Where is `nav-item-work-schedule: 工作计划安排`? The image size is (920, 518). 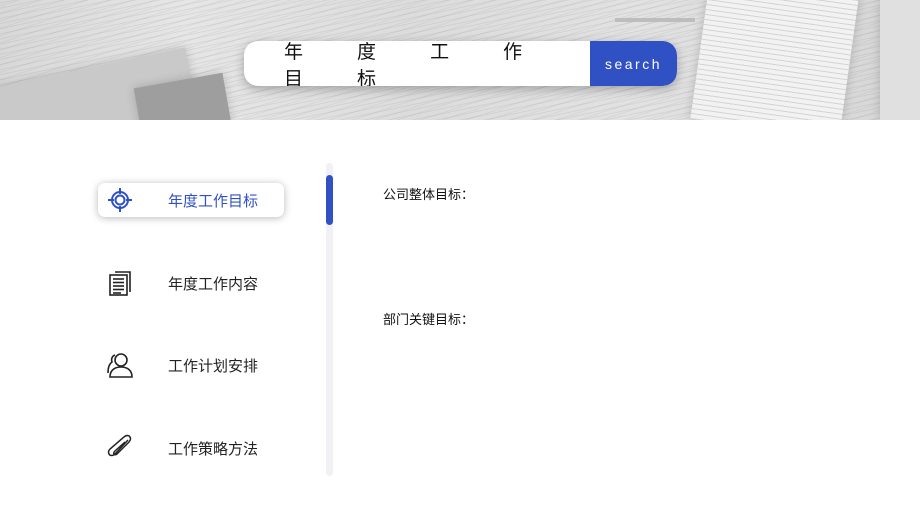
nav-item-work-schedule: 工作计划安排 is located at coordinates (191, 365).